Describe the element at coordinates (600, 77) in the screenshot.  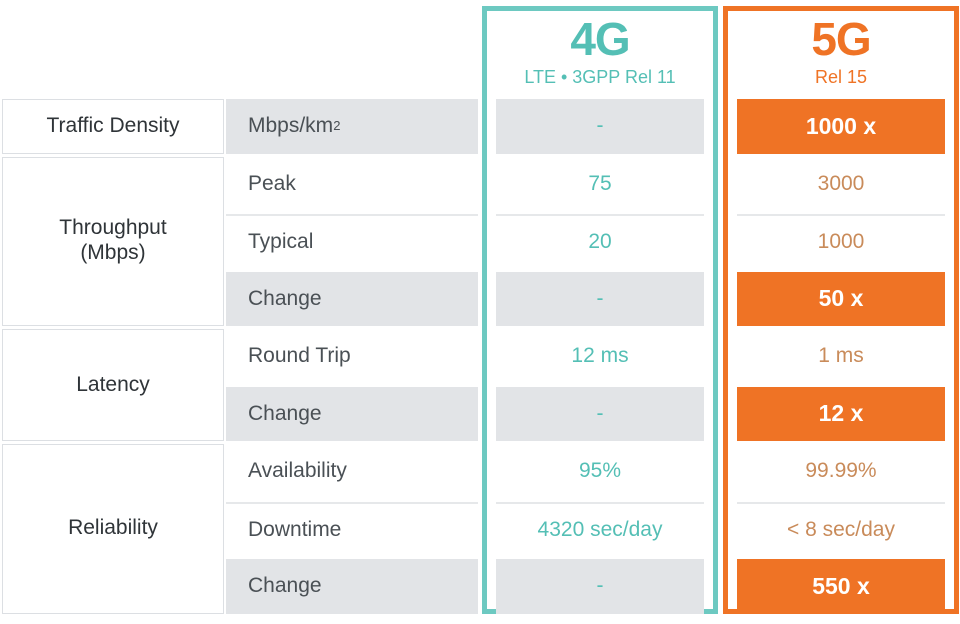
I see `carrier-subtitle-4g: LTE • 3GPP Rel 11` at that location.